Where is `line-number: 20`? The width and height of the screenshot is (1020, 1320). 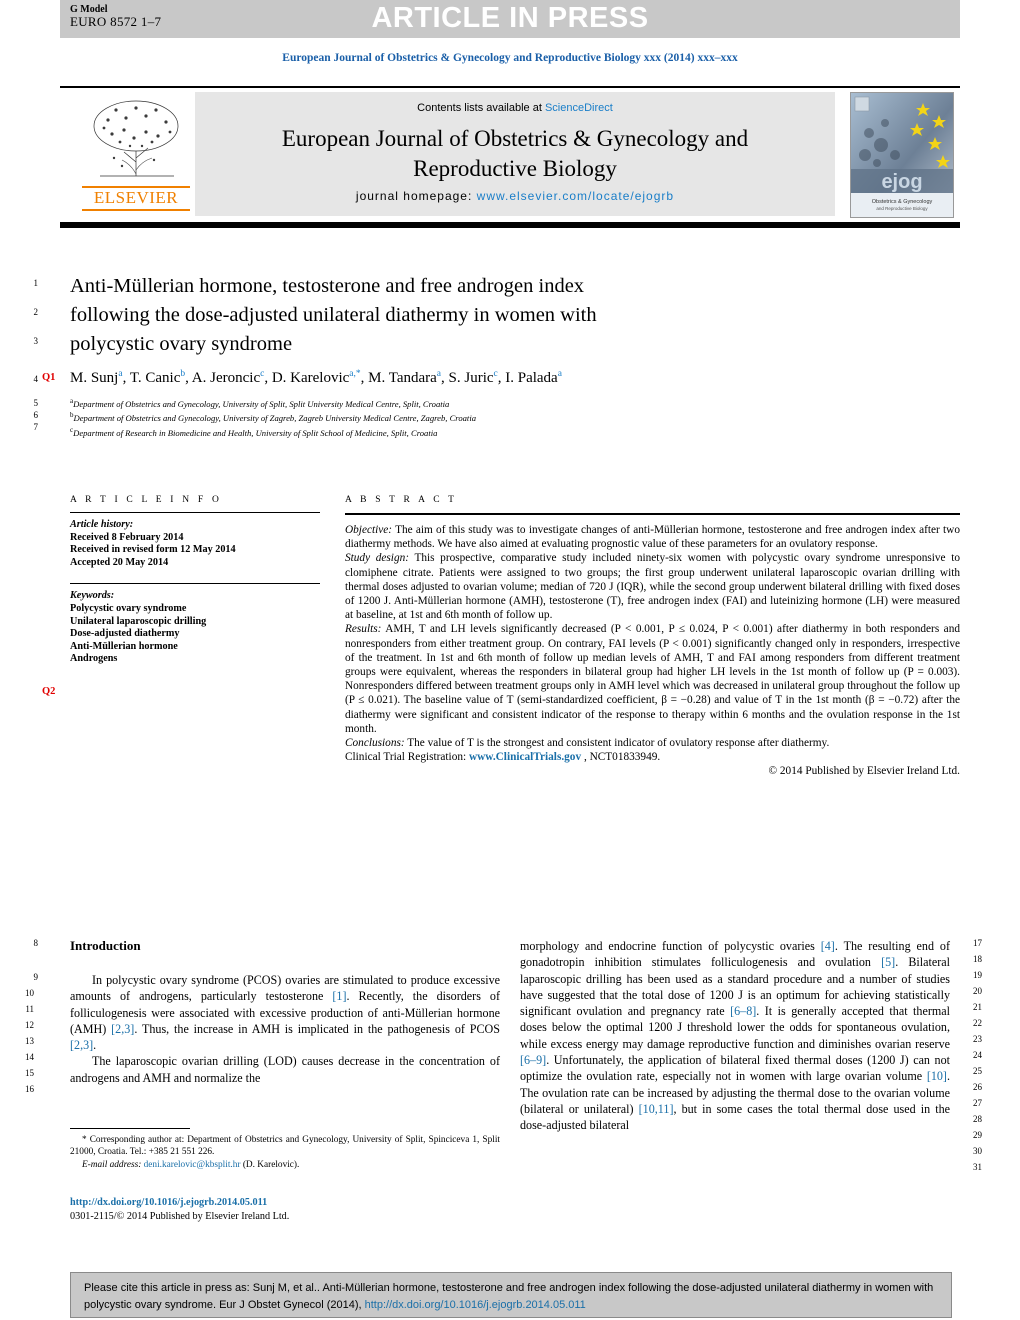 line-number: 20 is located at coordinates (977, 991).